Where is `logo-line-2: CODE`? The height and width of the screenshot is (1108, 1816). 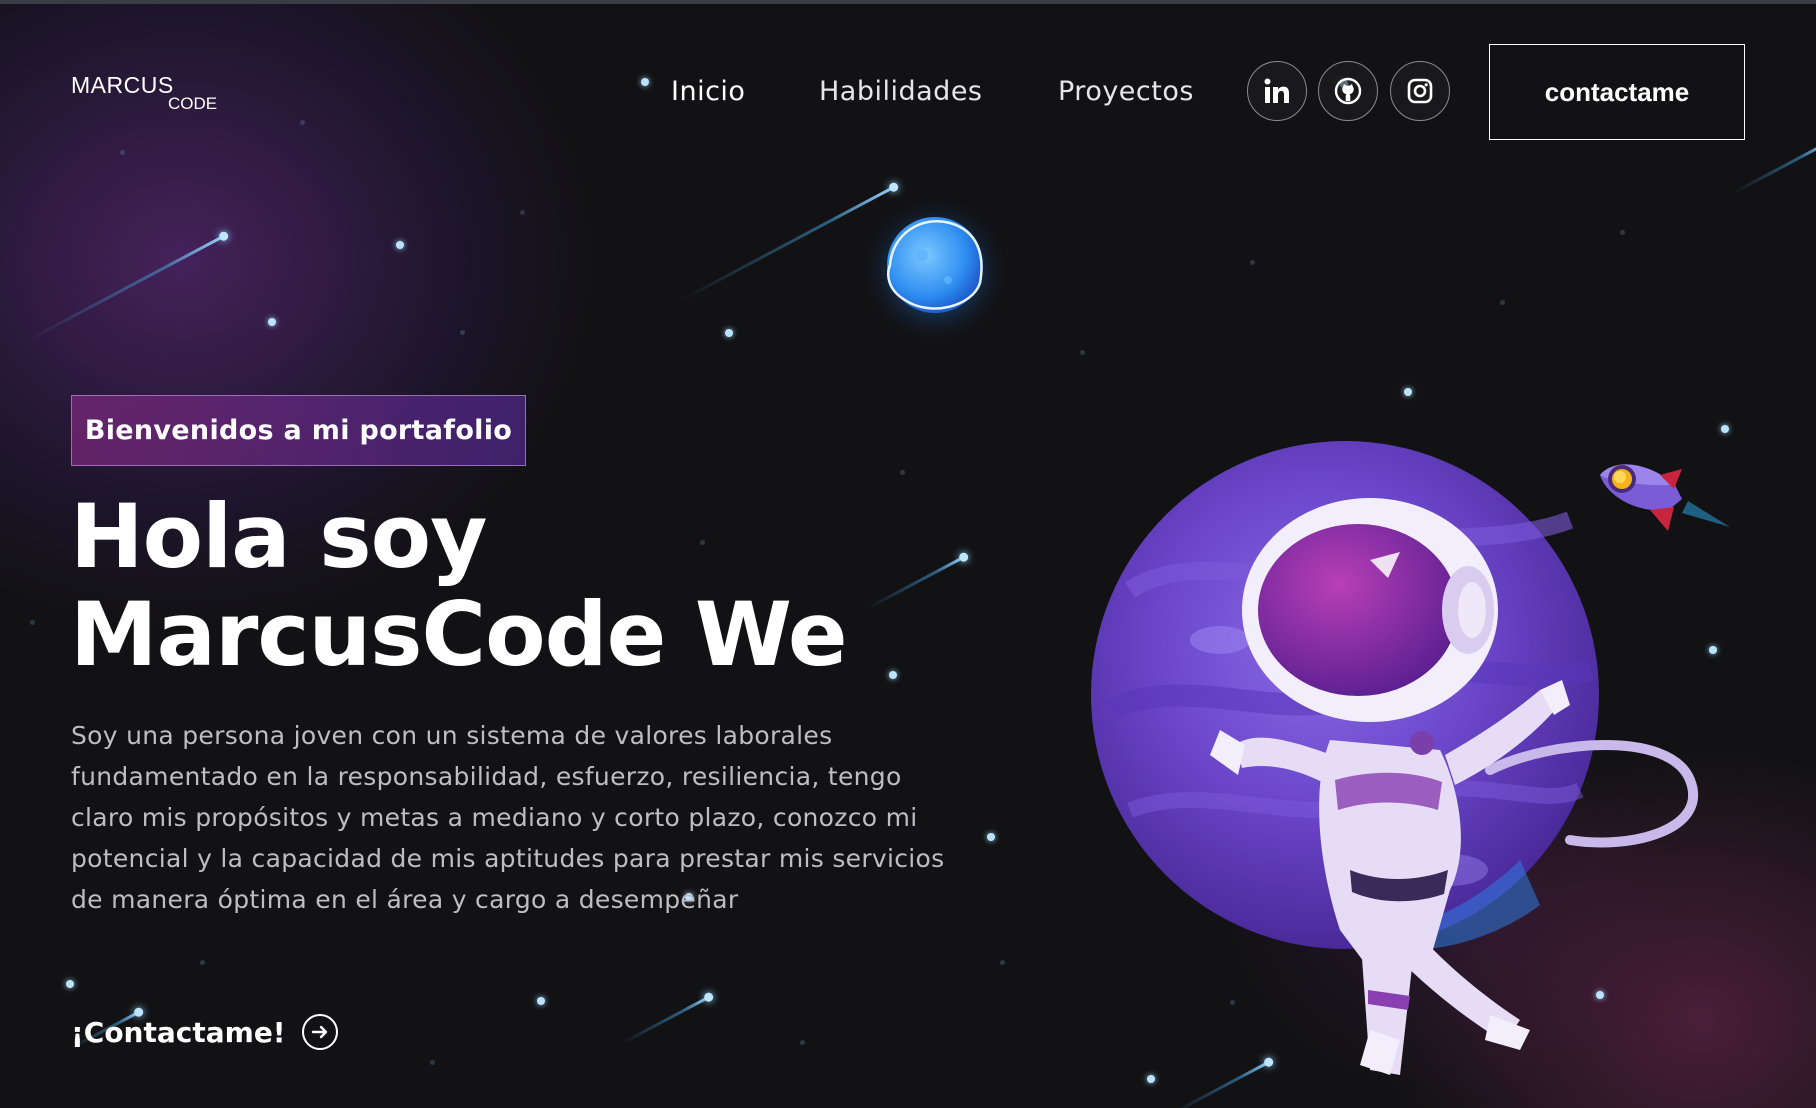
logo-line-2: CODE is located at coordinates (193, 103).